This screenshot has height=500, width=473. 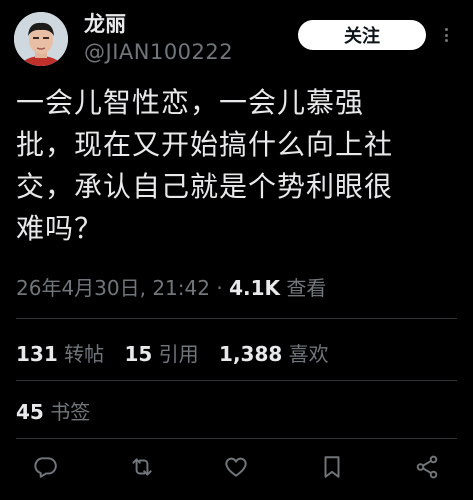 What do you see at coordinates (30, 412) in the screenshot?
I see `bookmarks-count: 45` at bounding box center [30, 412].